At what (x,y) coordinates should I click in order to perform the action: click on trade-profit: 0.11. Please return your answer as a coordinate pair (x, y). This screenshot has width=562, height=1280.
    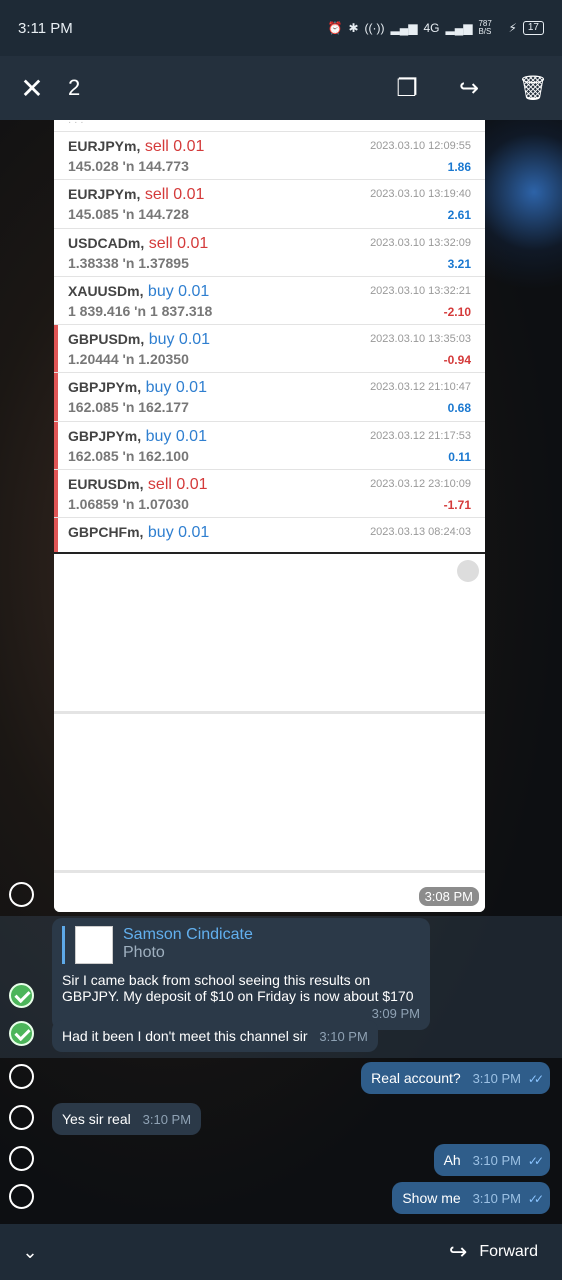
    Looking at the image, I should click on (459, 456).